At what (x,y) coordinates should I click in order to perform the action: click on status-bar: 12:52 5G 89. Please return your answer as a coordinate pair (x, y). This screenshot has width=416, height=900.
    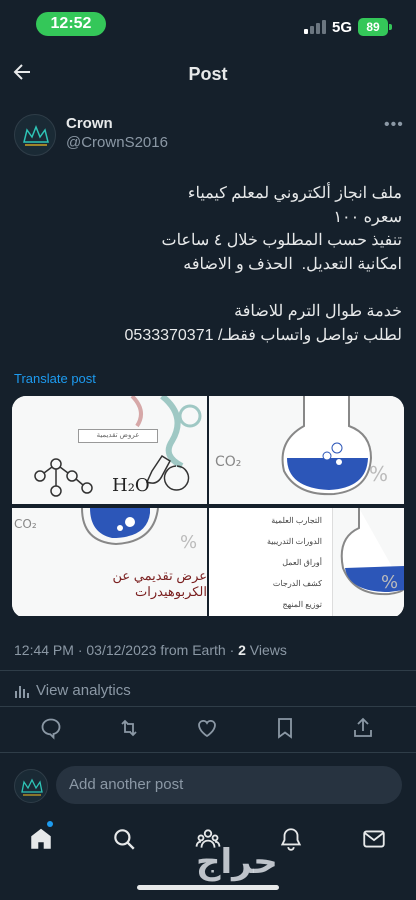
    Looking at the image, I should click on (208, 24).